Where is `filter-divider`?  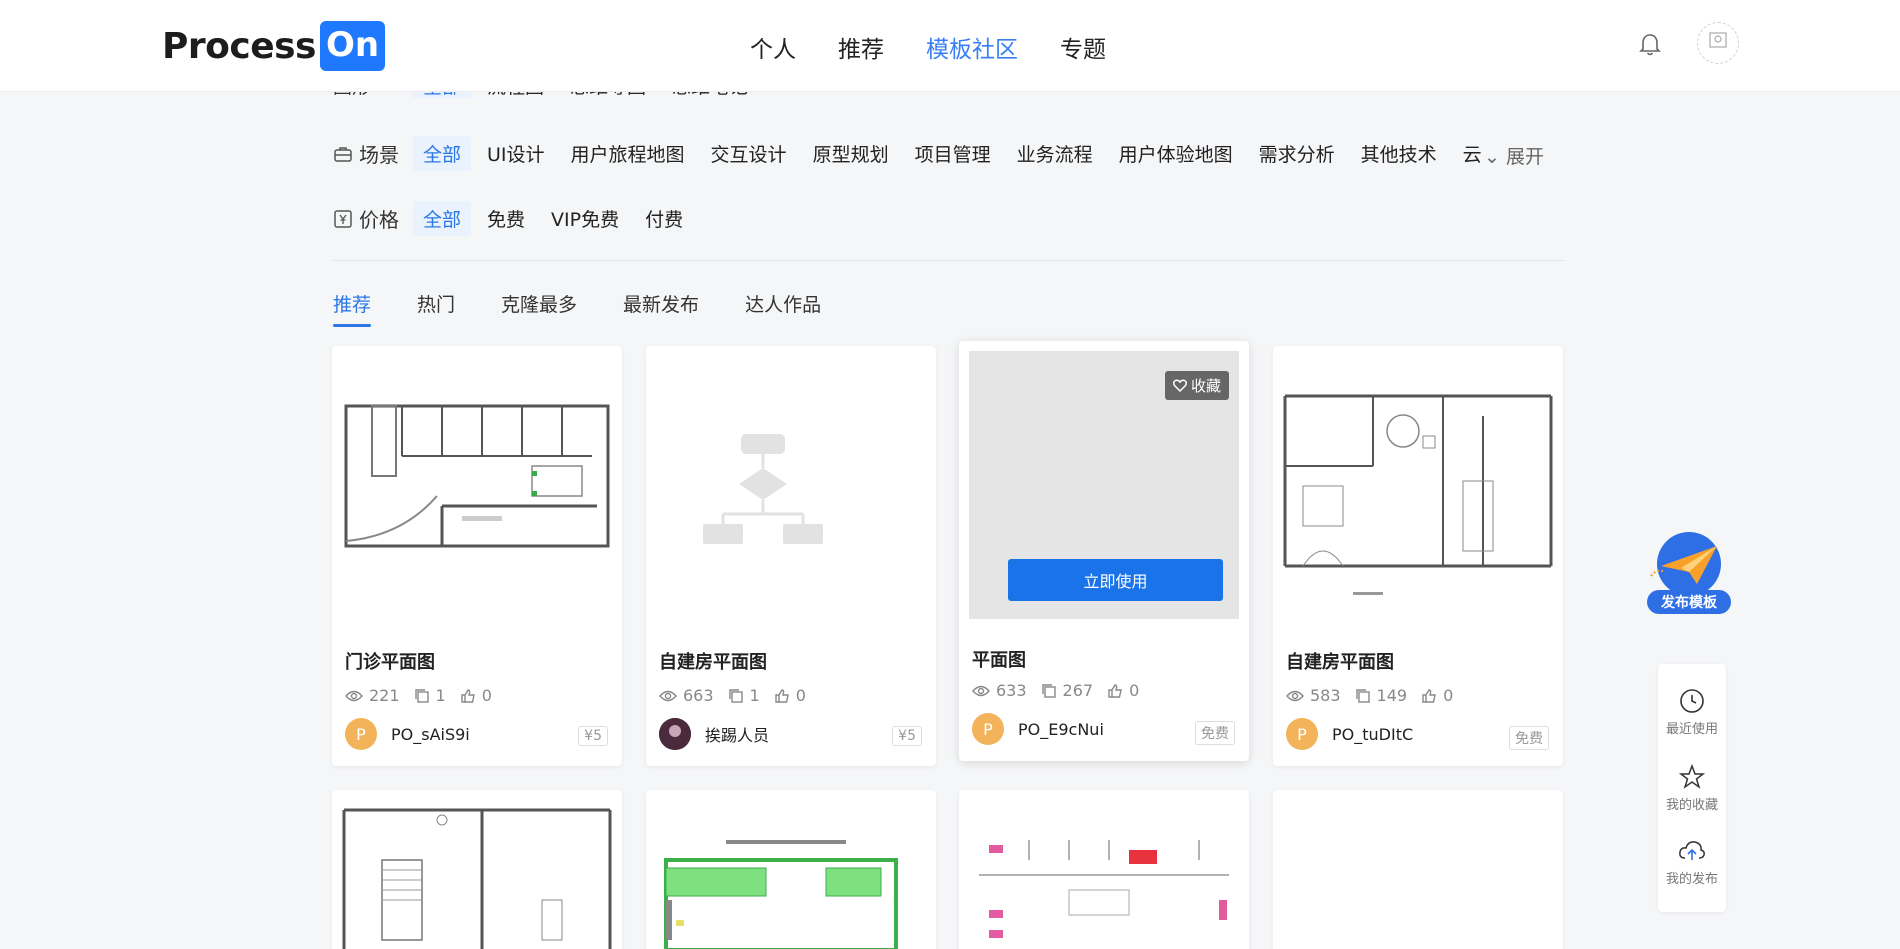 filter-divider is located at coordinates (949, 260).